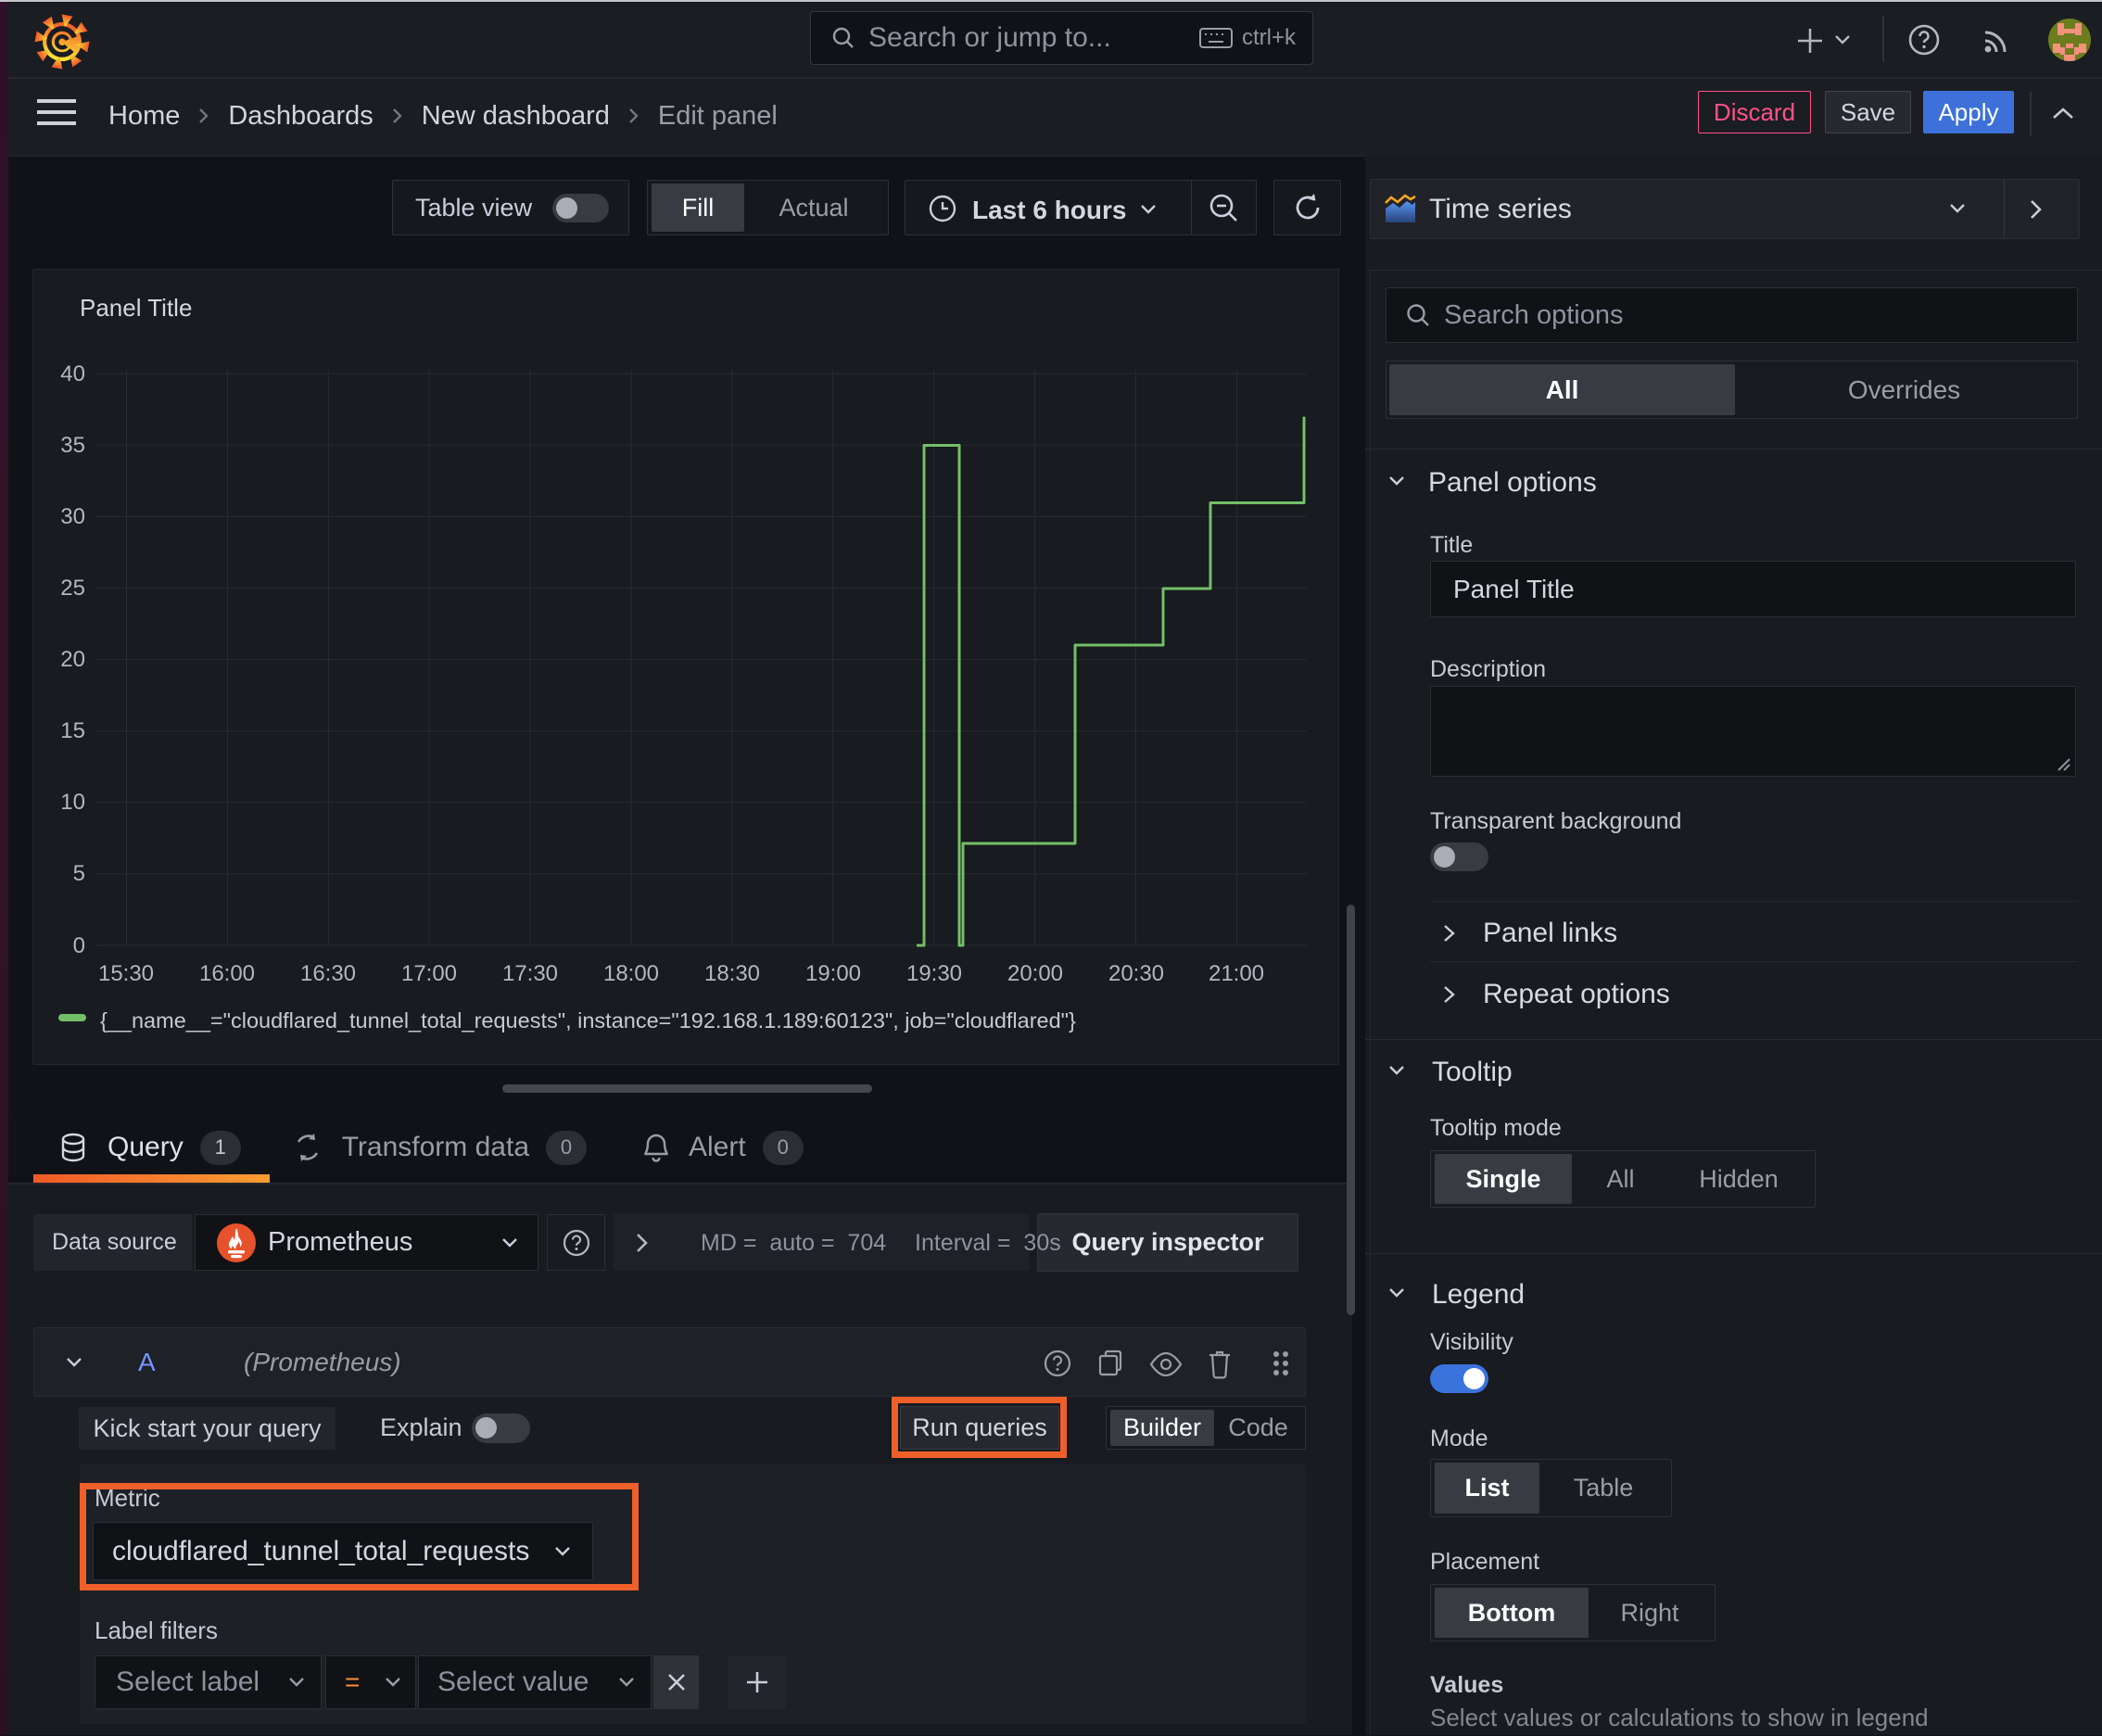 This screenshot has height=1736, width=2102. Describe the element at coordinates (1035, 973) in the screenshot. I see `svg-text: 20:00` at that location.